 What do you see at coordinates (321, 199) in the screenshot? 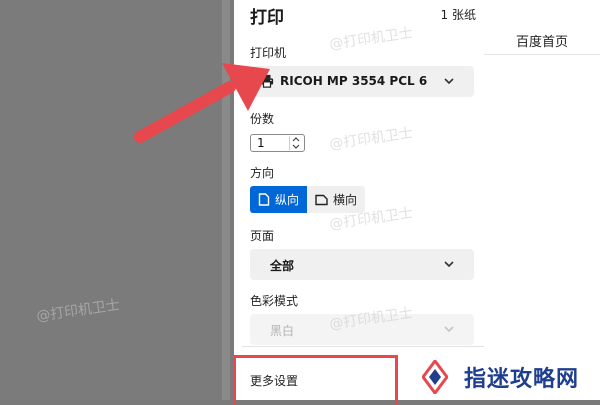
I see `landscape-page-icon` at bounding box center [321, 199].